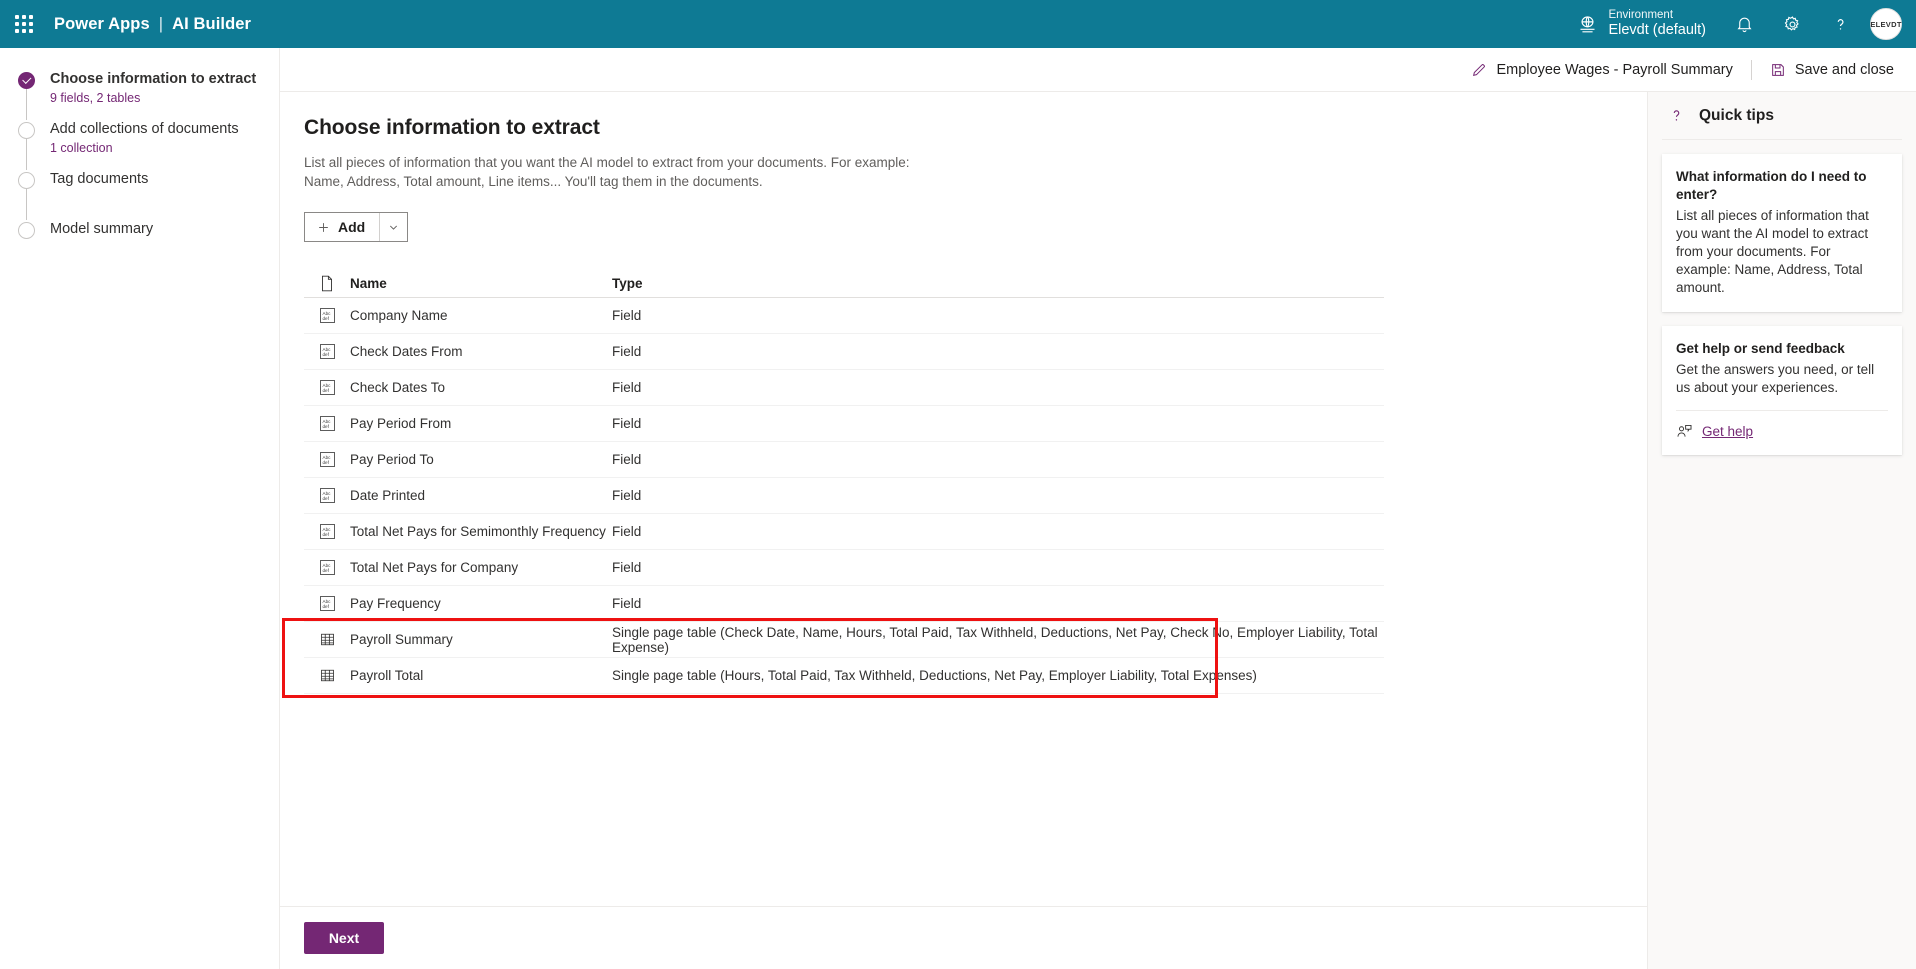  Describe the element at coordinates (1886, 24) in the screenshot. I see `avatar: ELEVDT` at that location.